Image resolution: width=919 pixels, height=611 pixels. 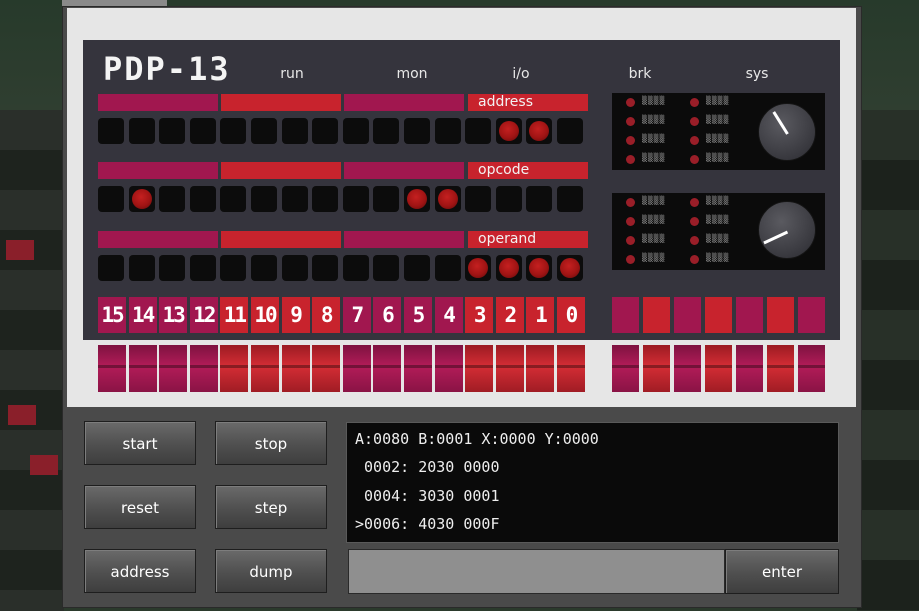 What do you see at coordinates (427, 496) in the screenshot?
I see `terminal-line: 0004: 3030 0001` at bounding box center [427, 496].